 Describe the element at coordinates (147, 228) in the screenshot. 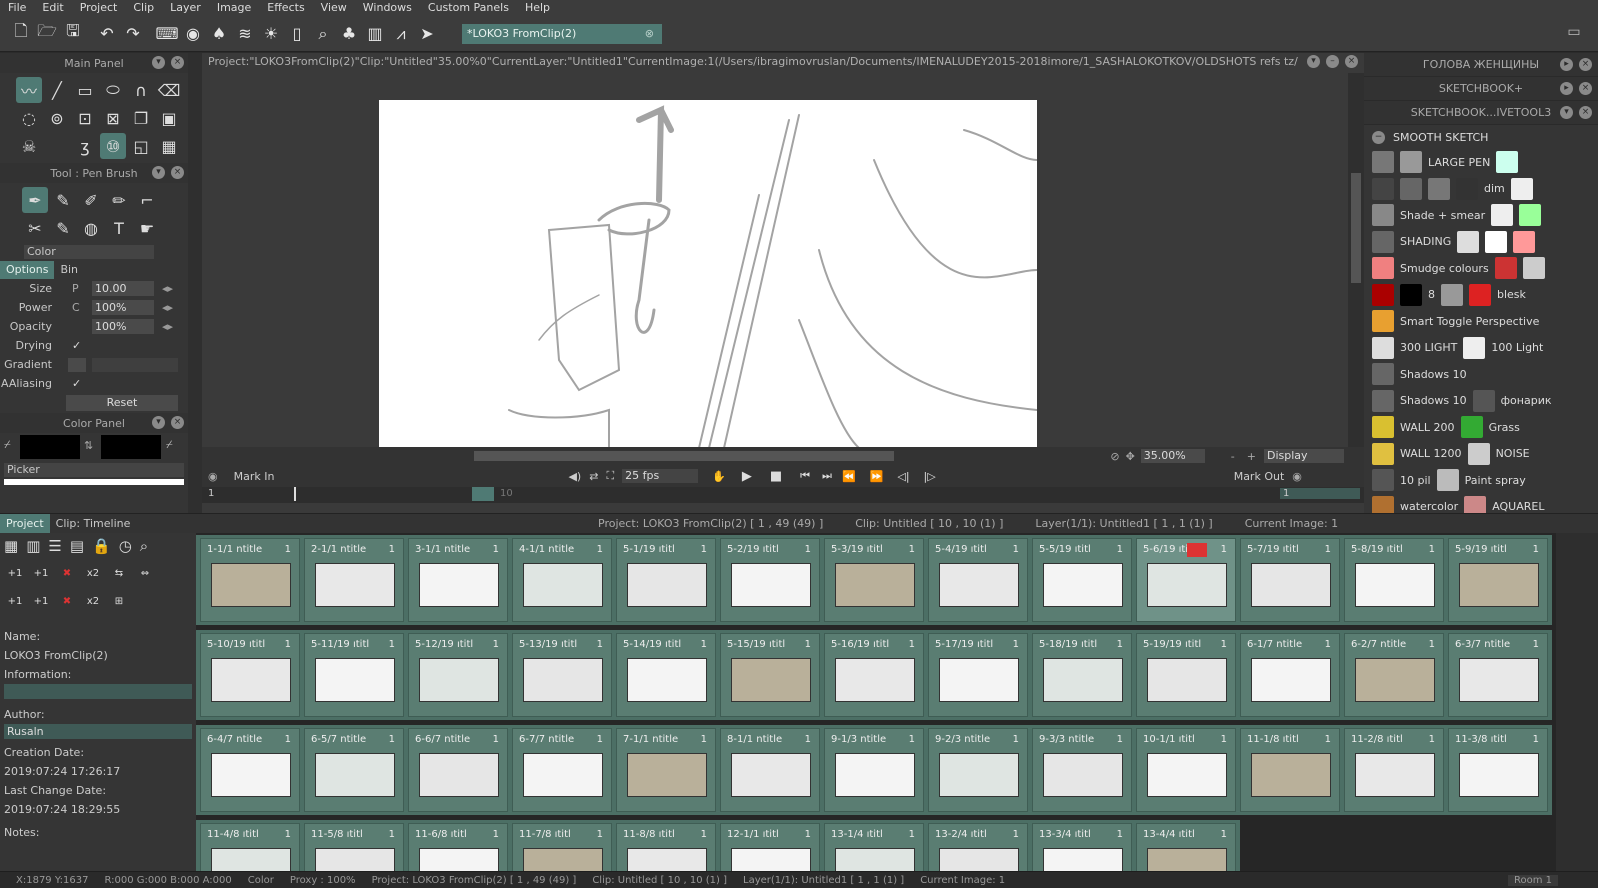

I see `smudge-icon: ☛` at that location.